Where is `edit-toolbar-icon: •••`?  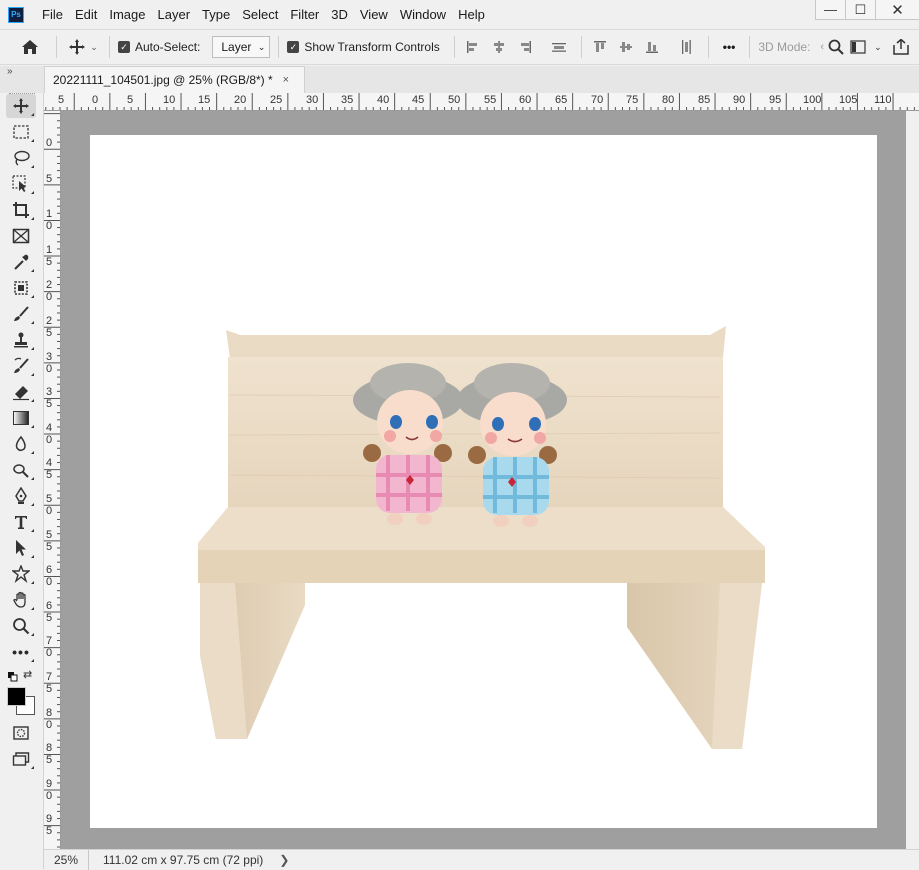 edit-toolbar-icon: ••• is located at coordinates (21, 652).